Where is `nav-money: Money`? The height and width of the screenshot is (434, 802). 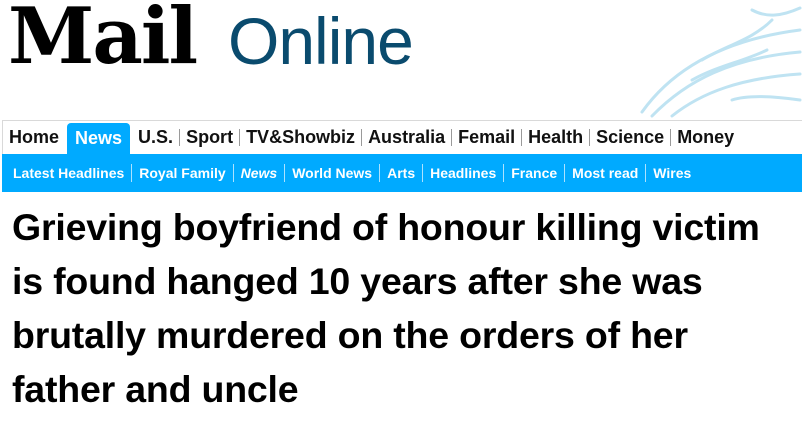
nav-money: Money is located at coordinates (705, 137).